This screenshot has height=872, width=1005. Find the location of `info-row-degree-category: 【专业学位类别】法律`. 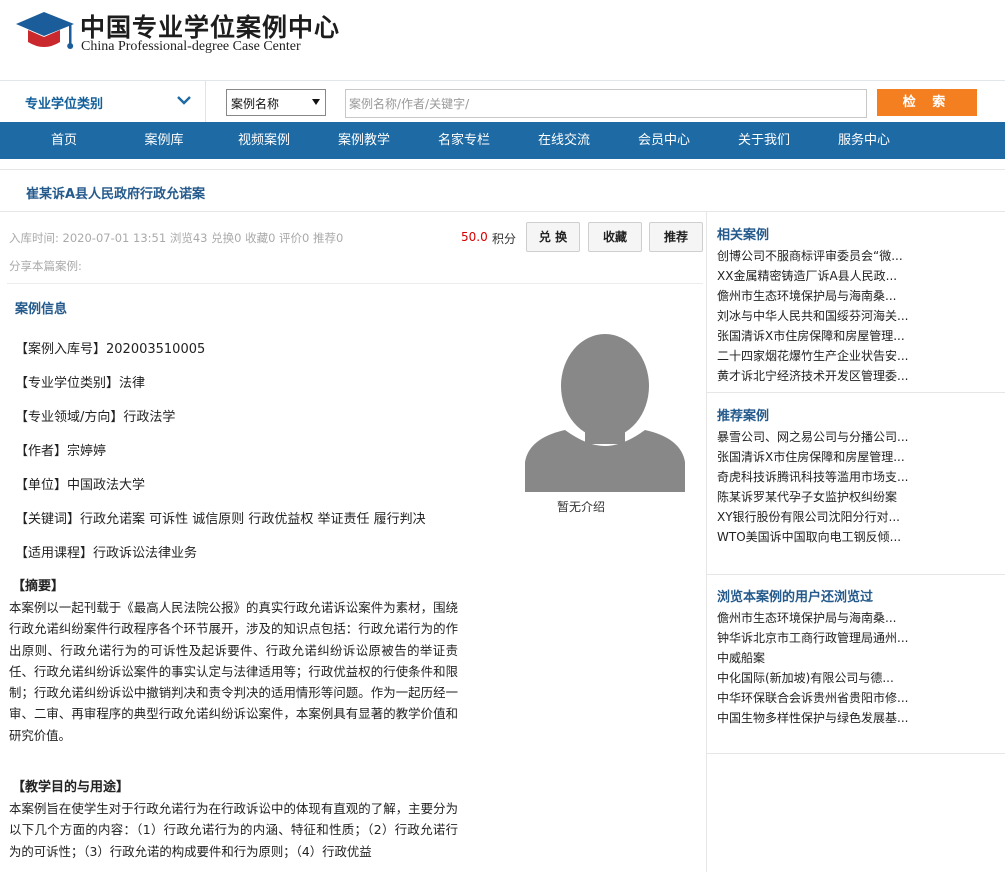

info-row-degree-category: 【专业学位类别】法律 is located at coordinates (80, 381).